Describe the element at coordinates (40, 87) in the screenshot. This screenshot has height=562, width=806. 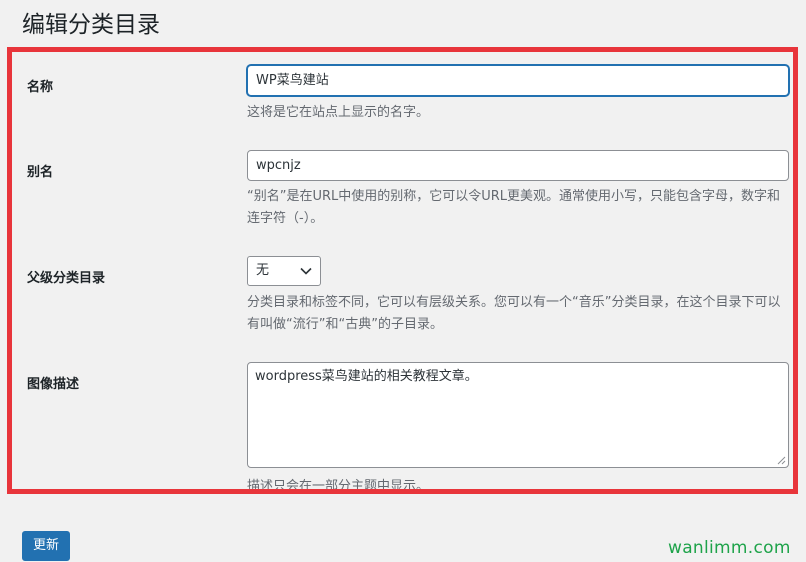
I see `name-label: 名称` at that location.